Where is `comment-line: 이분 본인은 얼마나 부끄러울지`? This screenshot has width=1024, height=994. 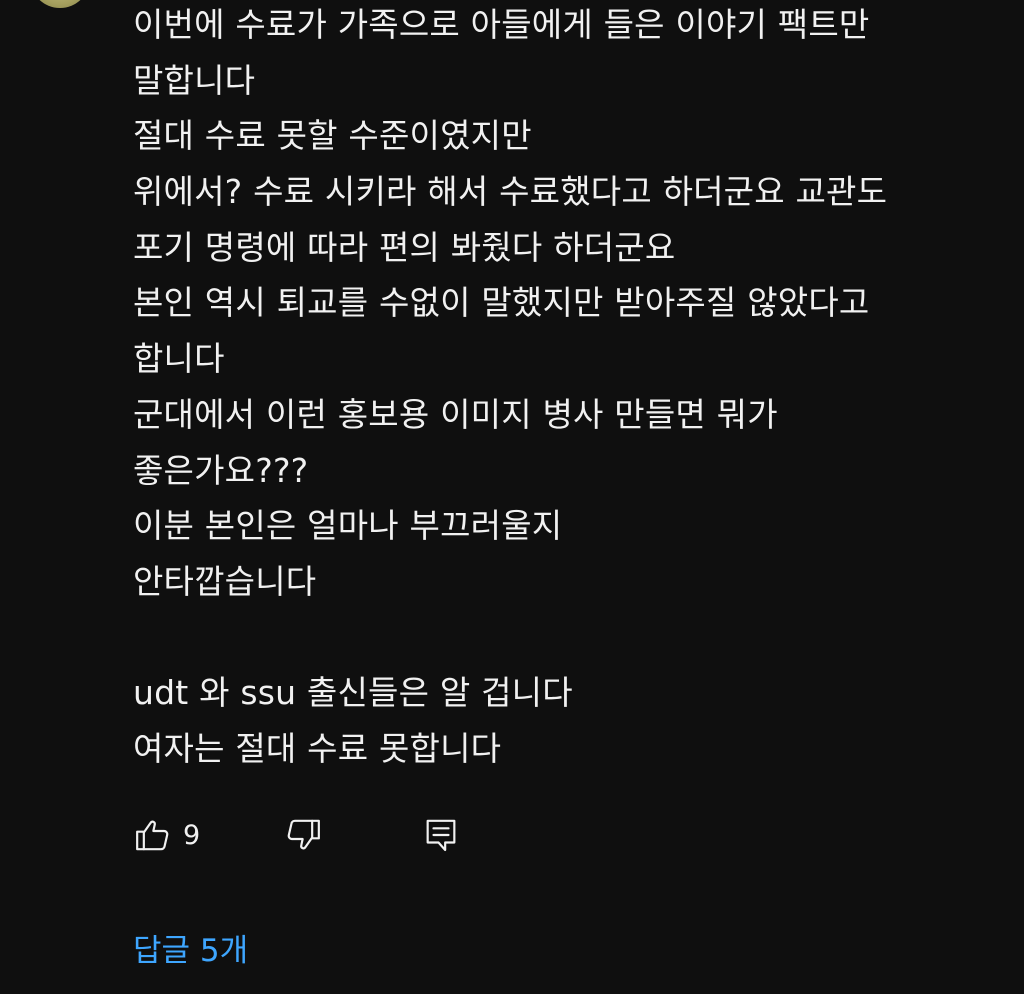 comment-line: 이분 본인은 얼마나 부끄러울지 is located at coordinates (348, 526).